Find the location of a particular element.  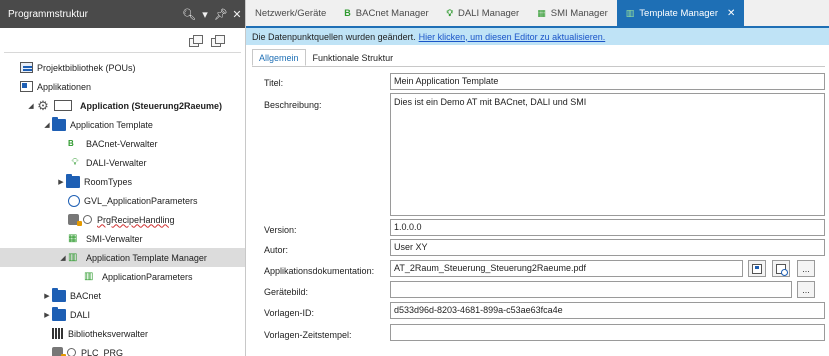

tree-item-dali: ▶ DALI is located at coordinates (122, 314).